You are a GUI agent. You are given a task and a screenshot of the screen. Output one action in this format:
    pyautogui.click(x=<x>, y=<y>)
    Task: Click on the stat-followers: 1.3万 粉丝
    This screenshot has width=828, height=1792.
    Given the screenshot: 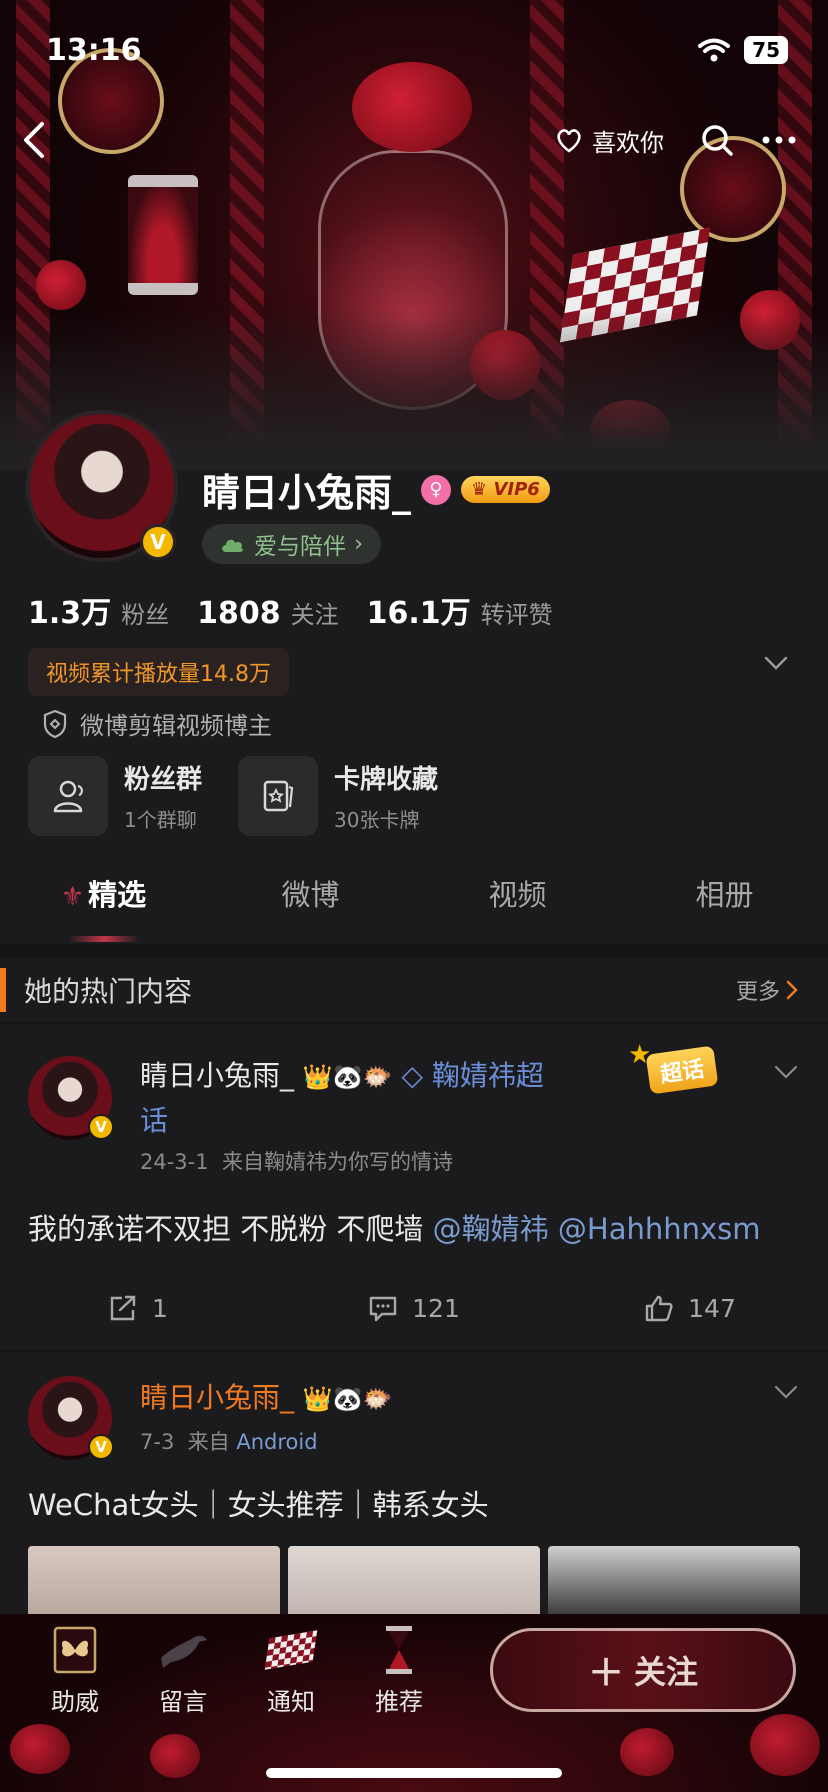 What is the action you would take?
    pyautogui.click(x=98, y=610)
    